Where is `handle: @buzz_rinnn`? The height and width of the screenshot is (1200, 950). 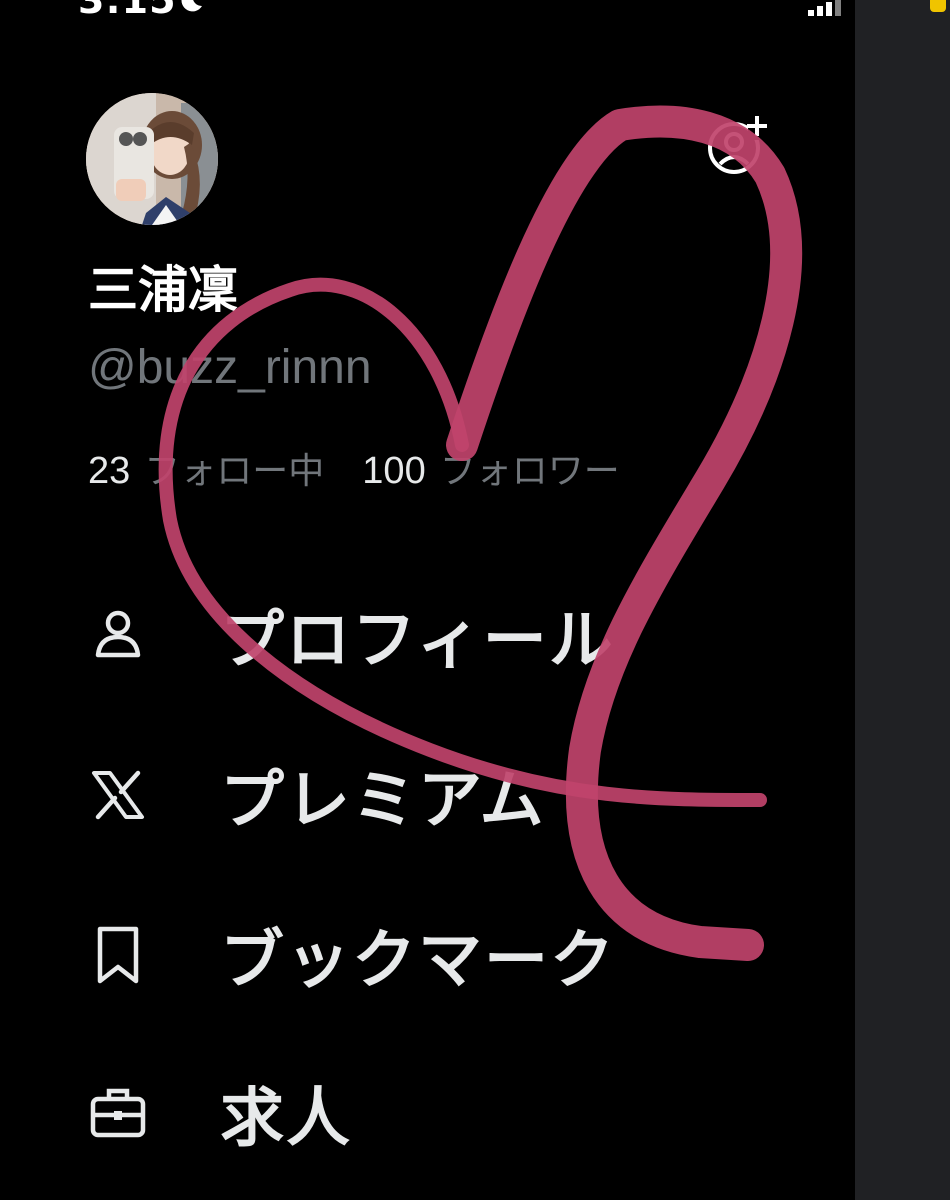 handle: @buzz_rinnn is located at coordinates (230, 367).